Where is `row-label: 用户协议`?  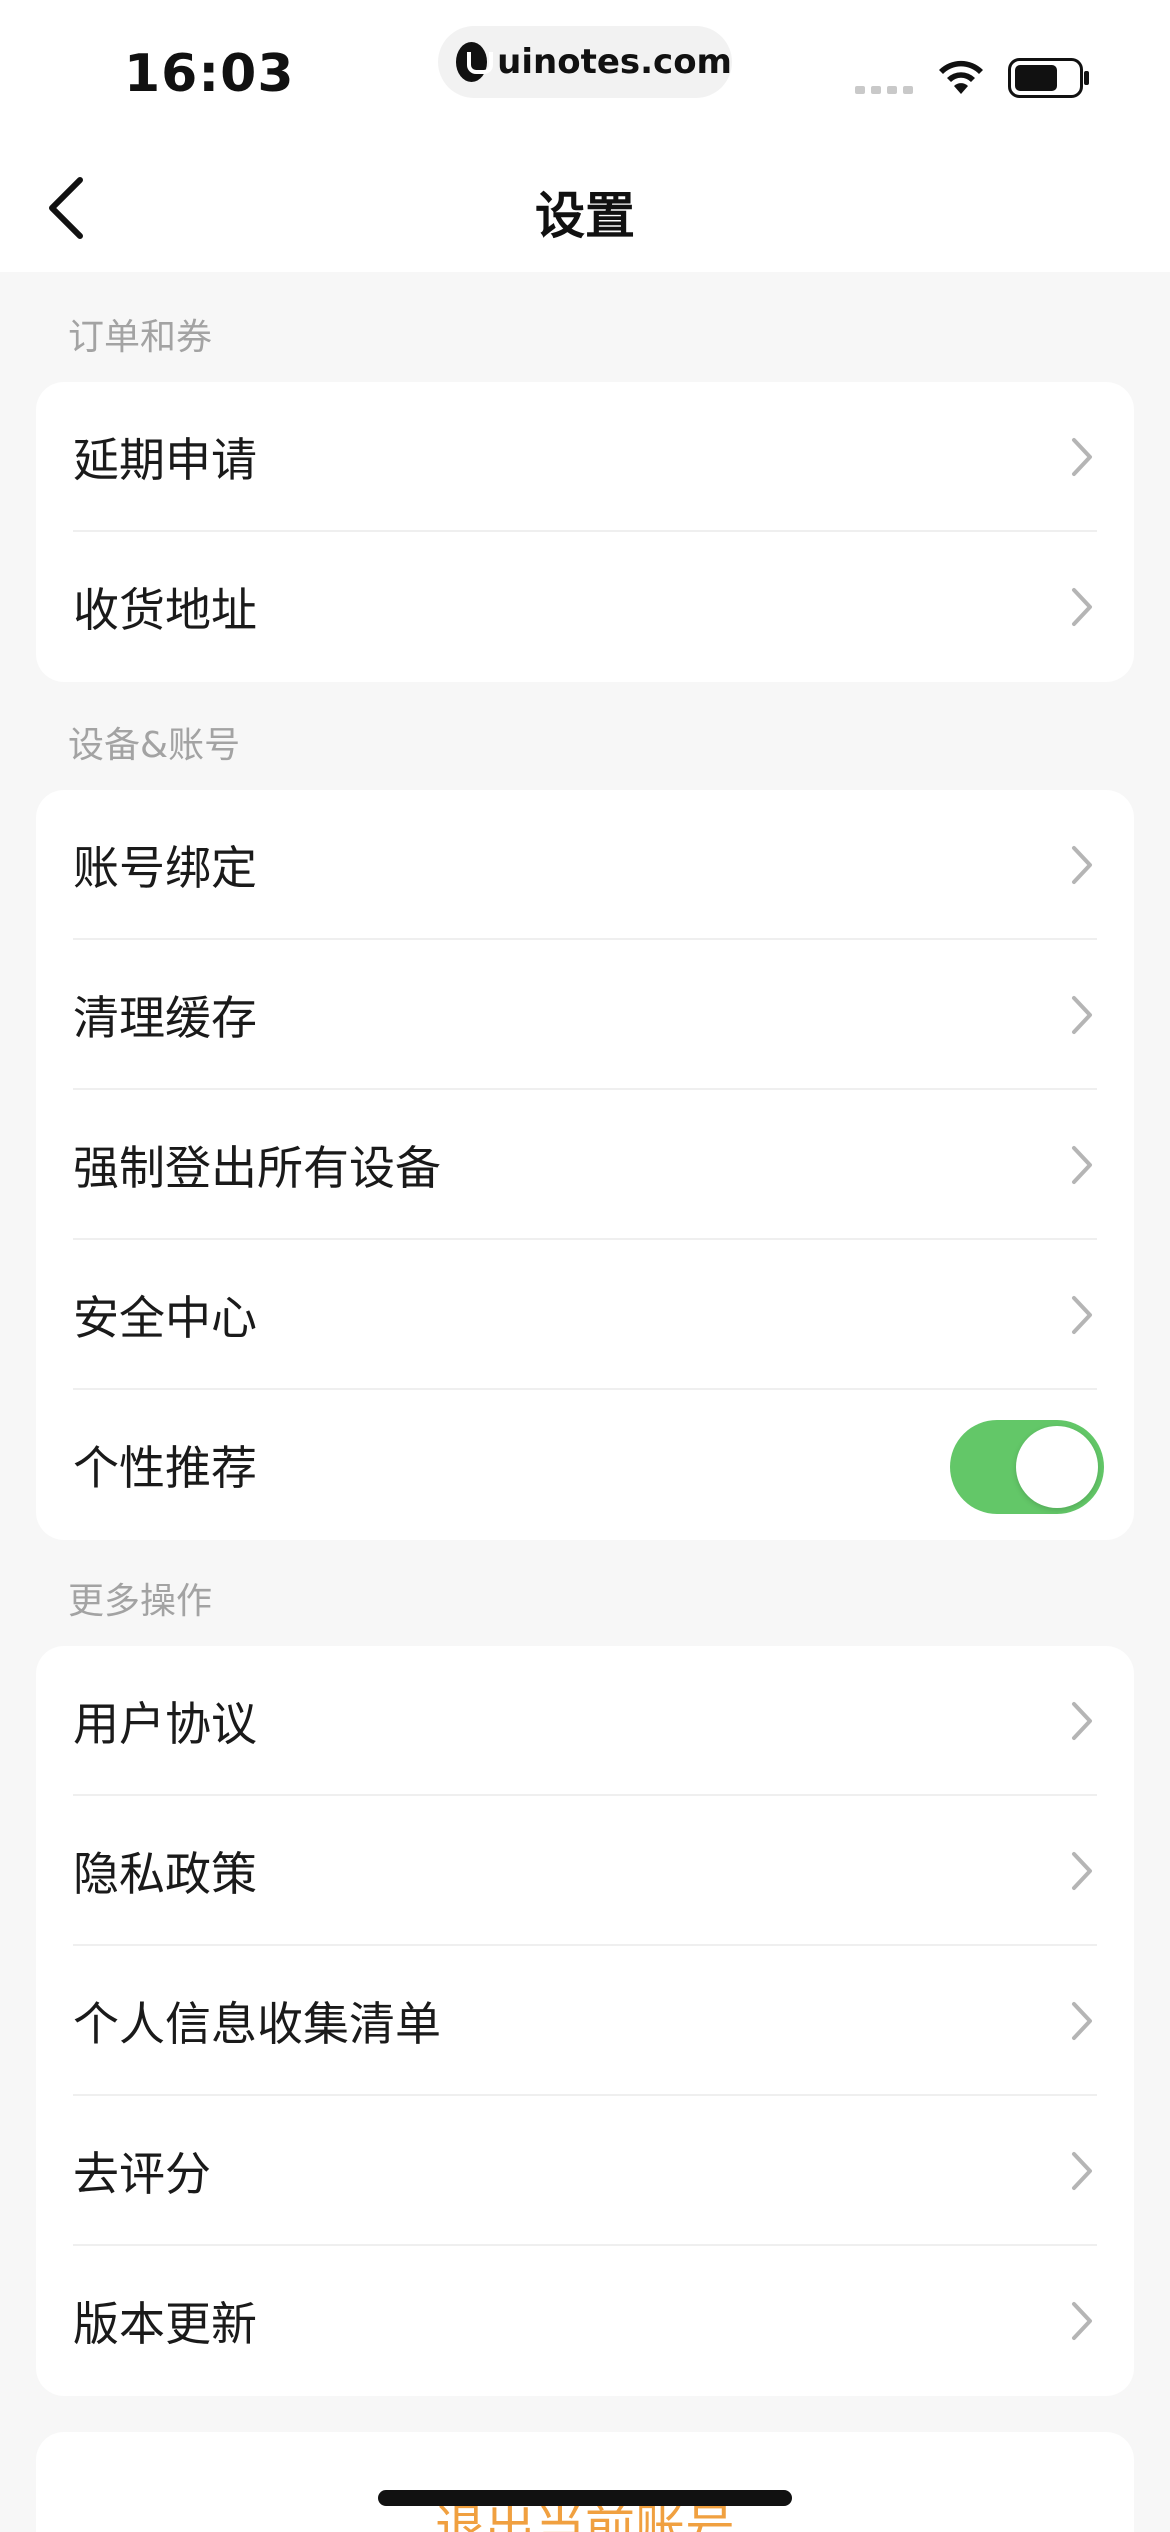 row-label: 用户协议 is located at coordinates (165, 1724).